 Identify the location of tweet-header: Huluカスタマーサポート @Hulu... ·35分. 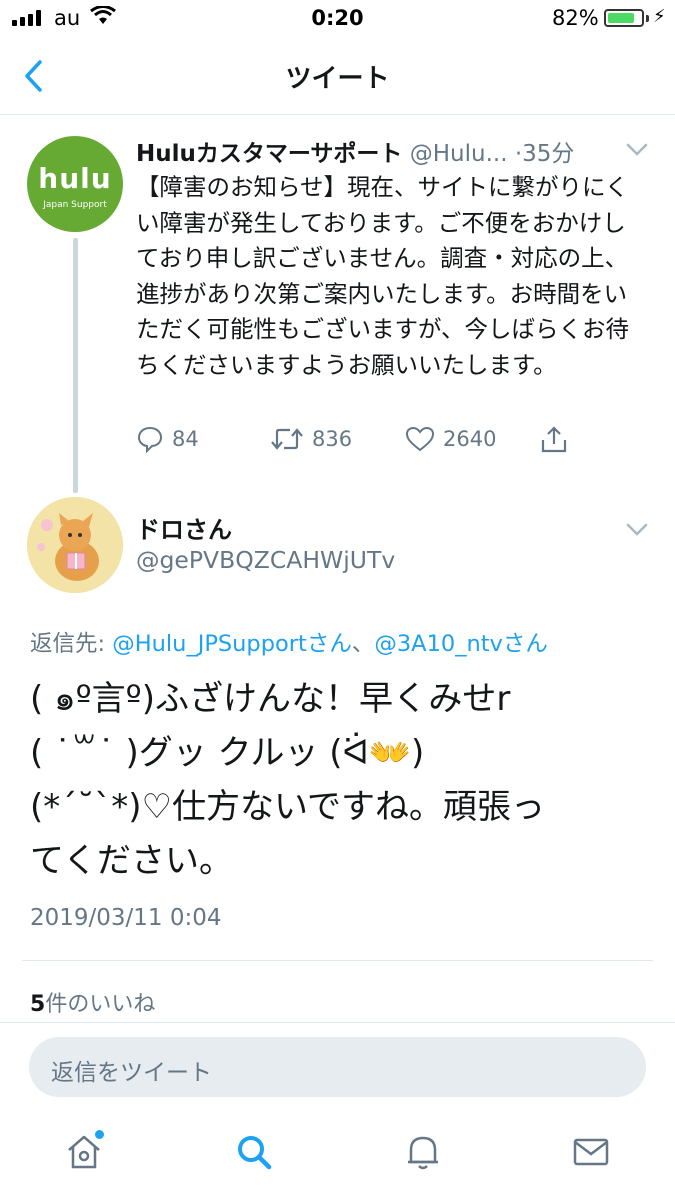
(386, 150).